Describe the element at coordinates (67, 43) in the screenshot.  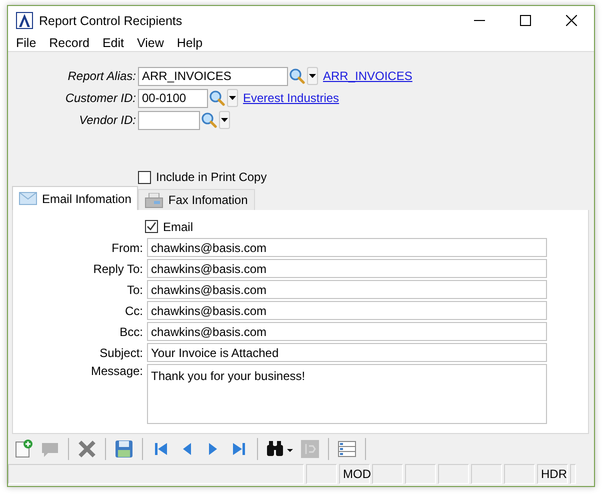
I see `menu-item: Record` at that location.